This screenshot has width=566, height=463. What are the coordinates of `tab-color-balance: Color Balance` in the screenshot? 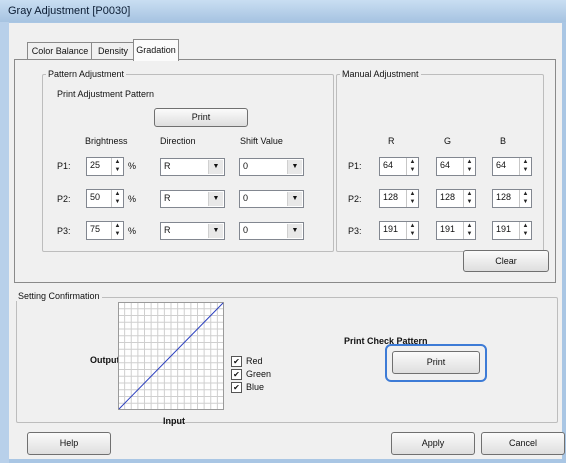 It's located at (60, 51).